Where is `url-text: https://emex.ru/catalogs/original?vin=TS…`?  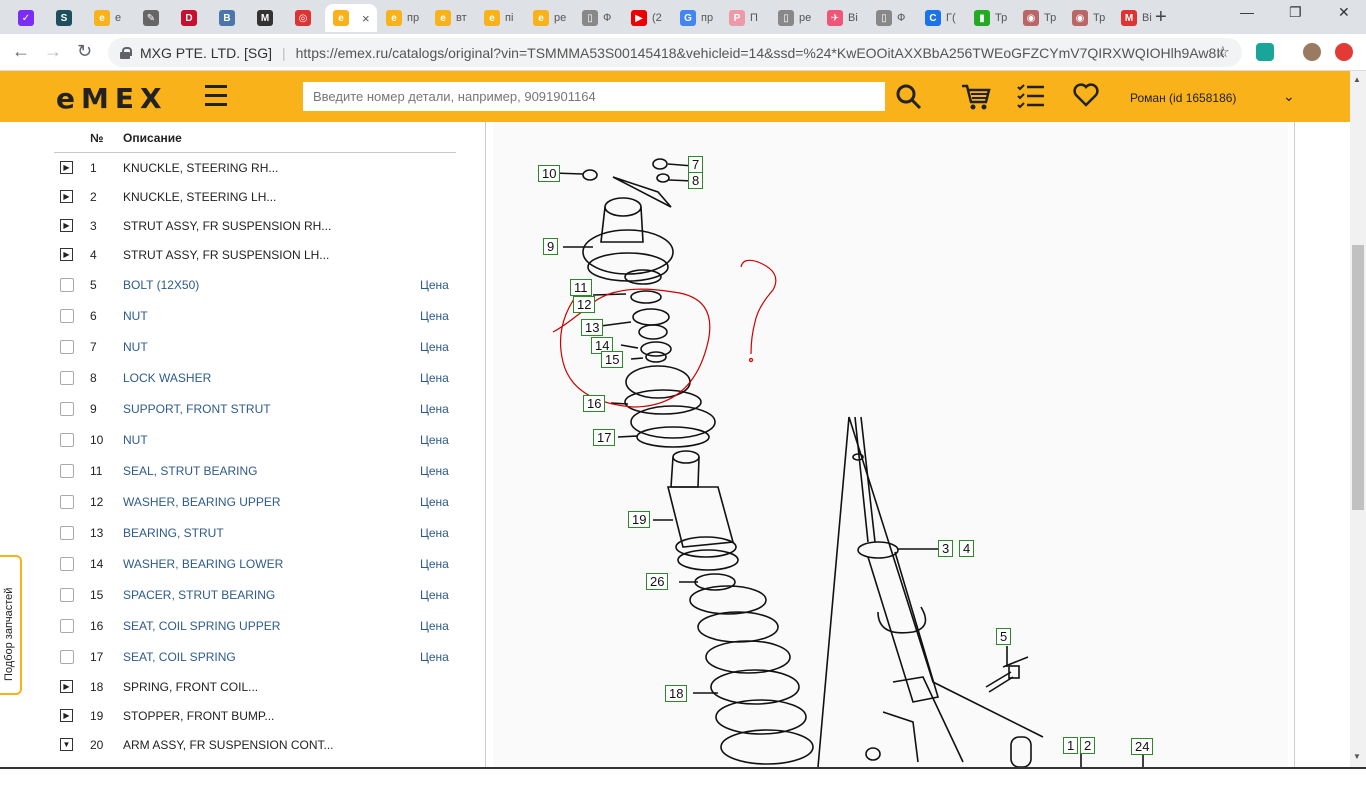
url-text: https://emex.ru/catalogs/original?vin=TS… is located at coordinates (760, 53).